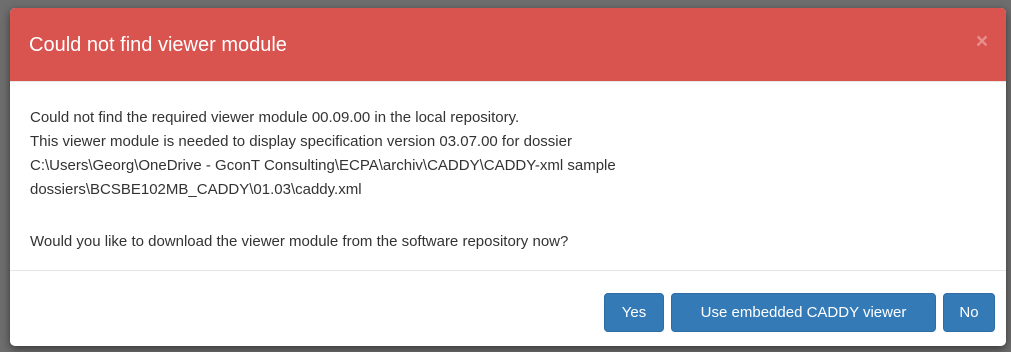  I want to click on use-embedded-viewer-button: Use embedded CADDY viewer, so click(803, 312).